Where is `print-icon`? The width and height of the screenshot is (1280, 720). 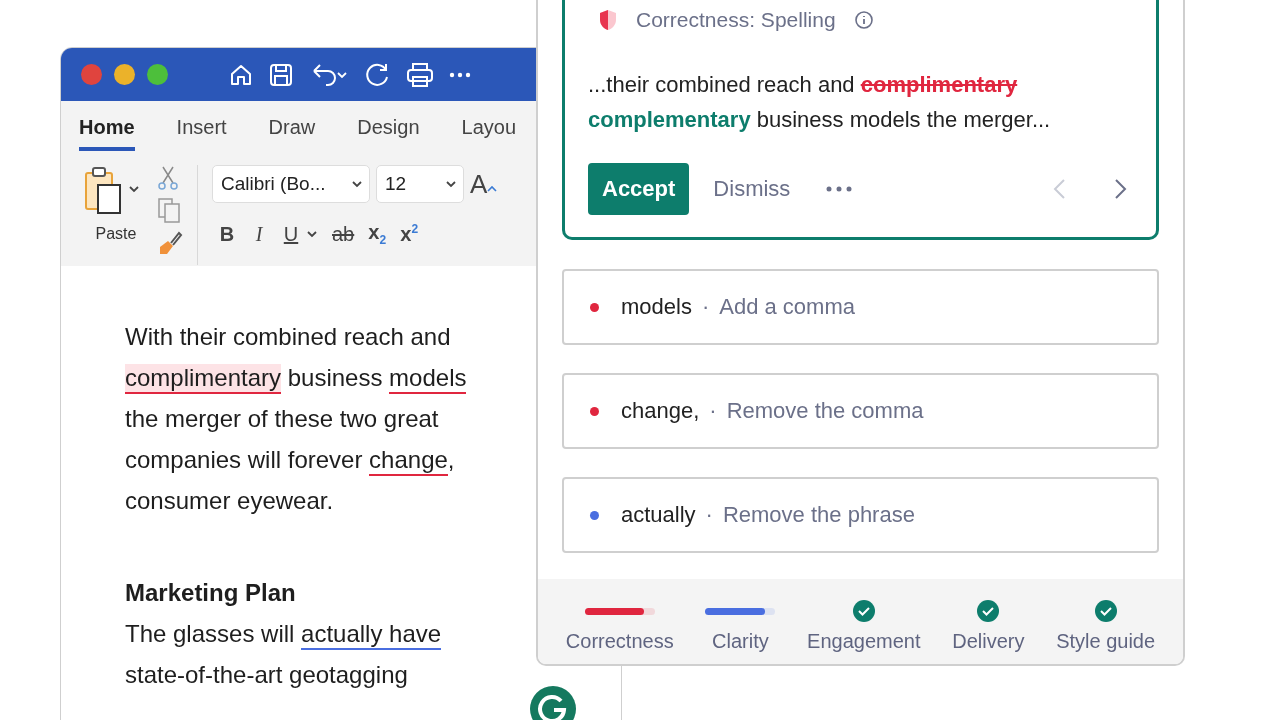 print-icon is located at coordinates (420, 74).